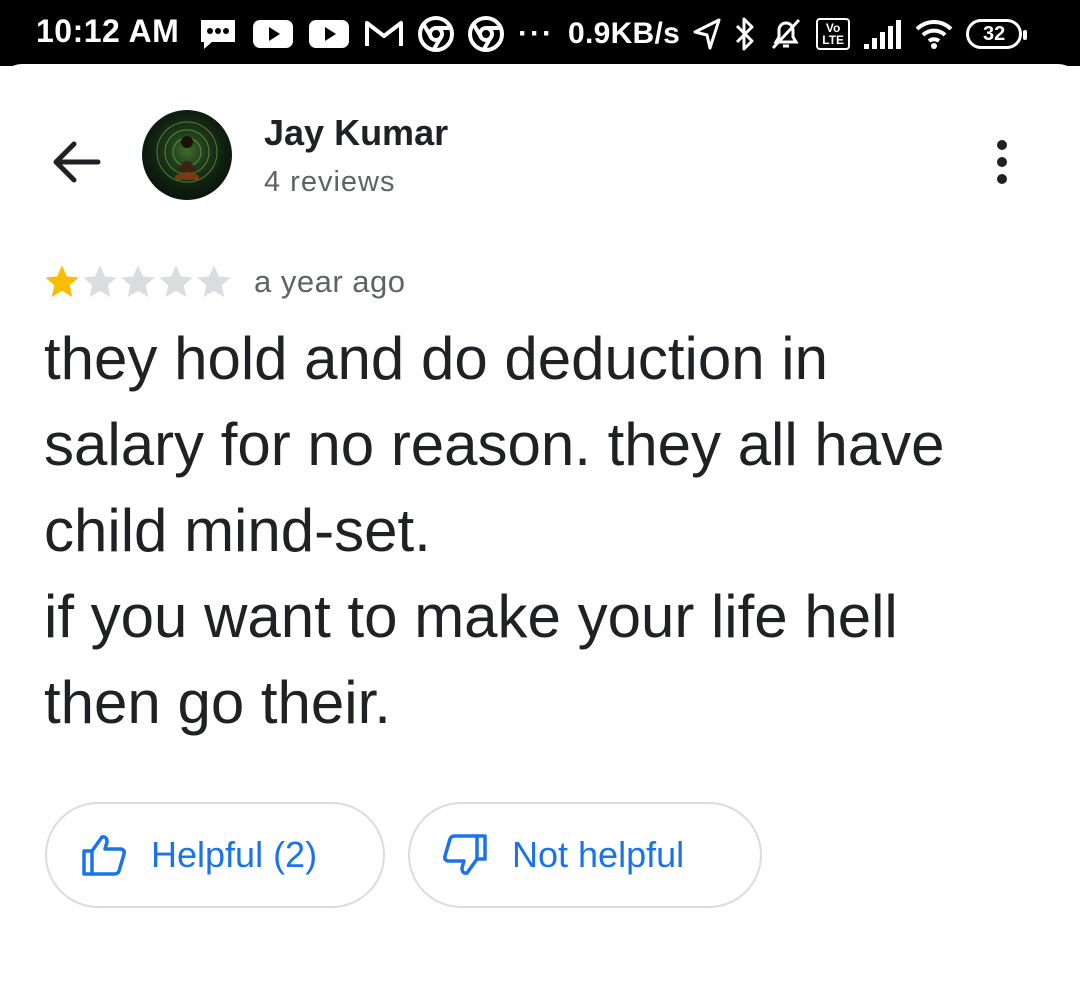 This screenshot has height=995, width=1080. Describe the element at coordinates (356, 133) in the screenshot. I see `author-name: Jay Kumar` at that location.